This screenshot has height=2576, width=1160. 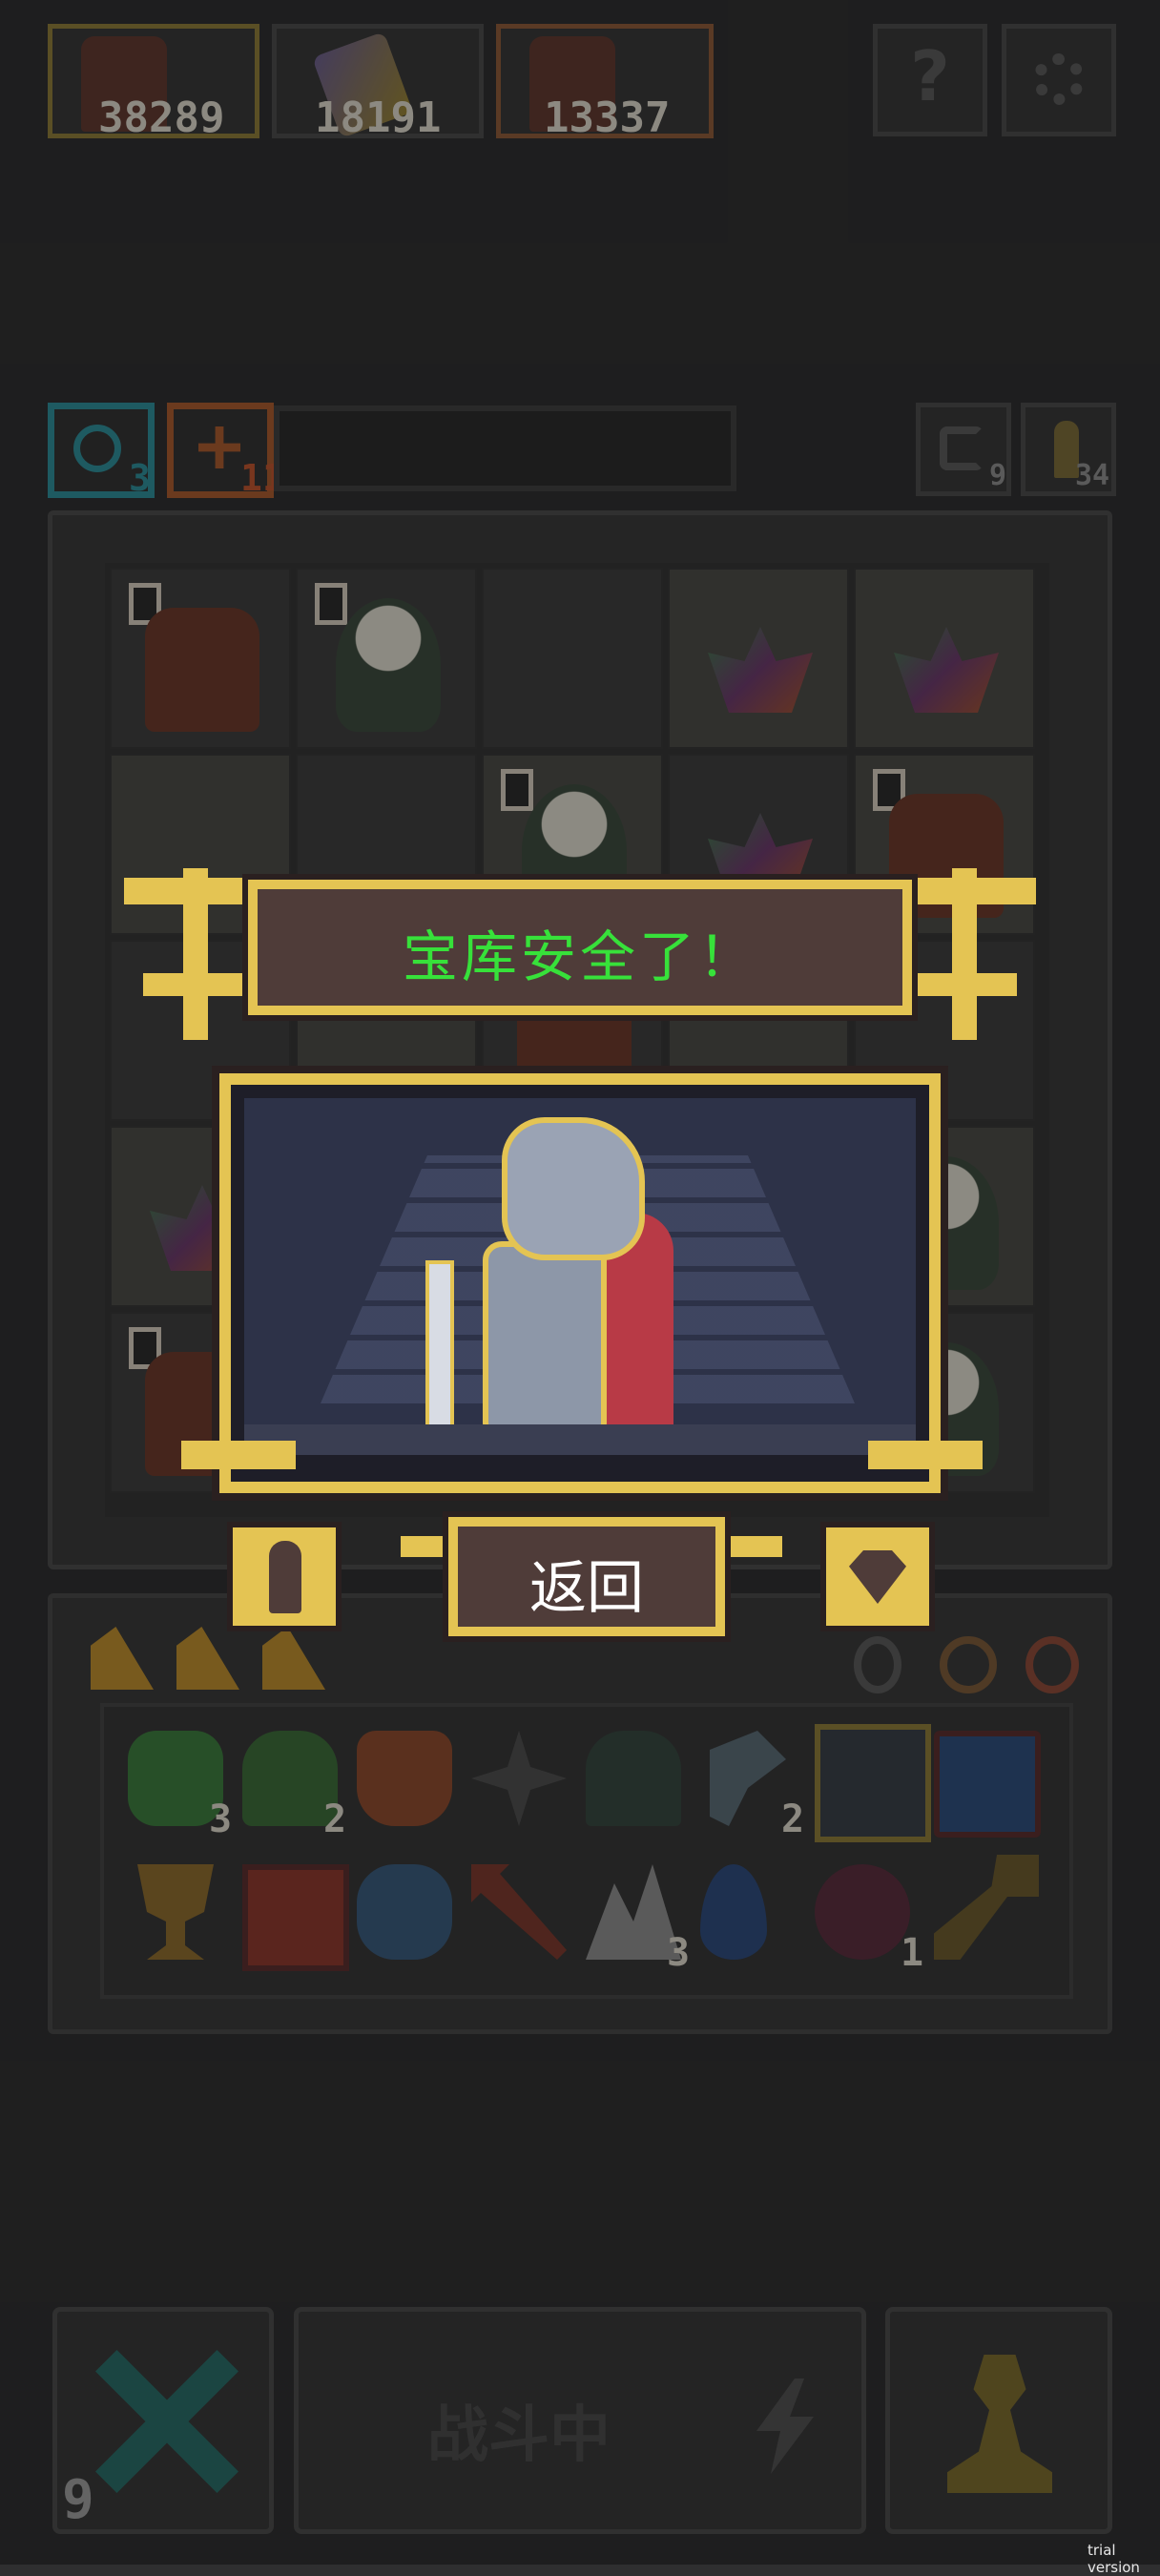 I want to click on dungeon-scene, so click(x=580, y=1276).